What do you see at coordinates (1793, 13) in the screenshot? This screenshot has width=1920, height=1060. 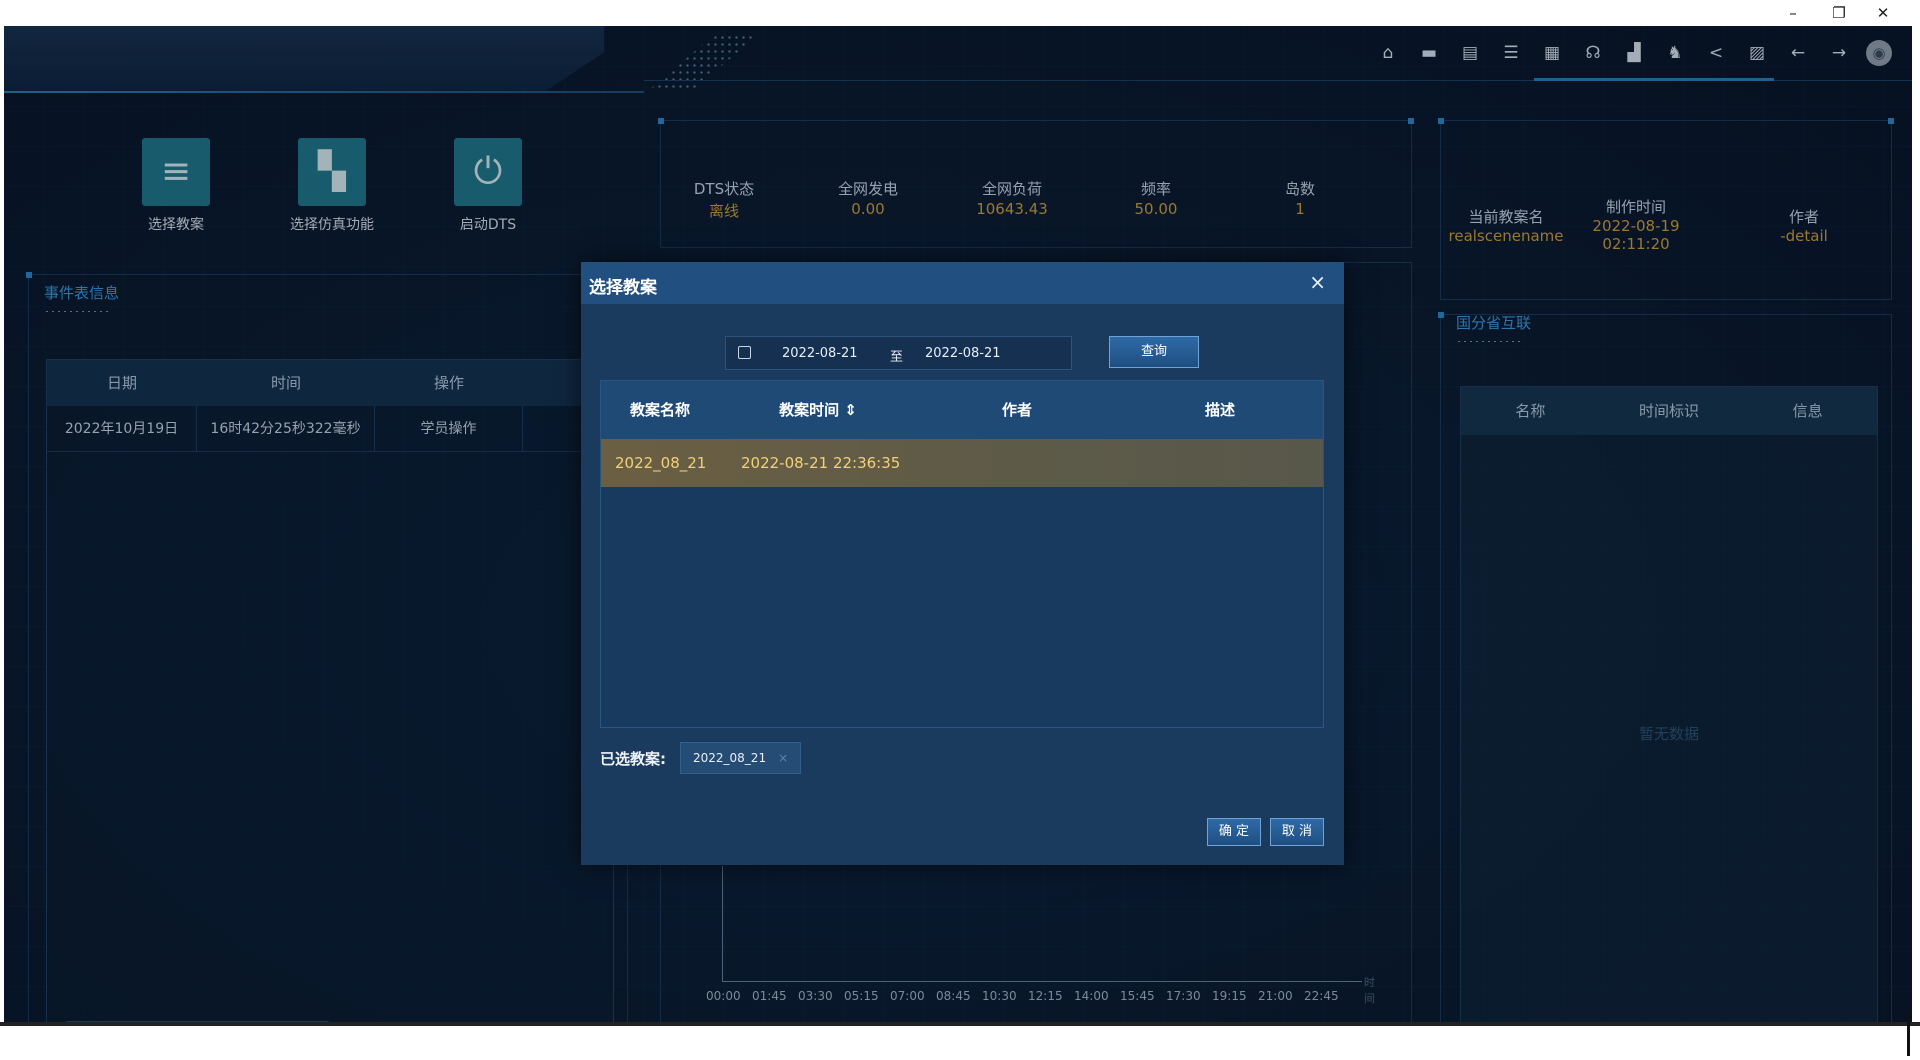 I see `minimize-button: –` at bounding box center [1793, 13].